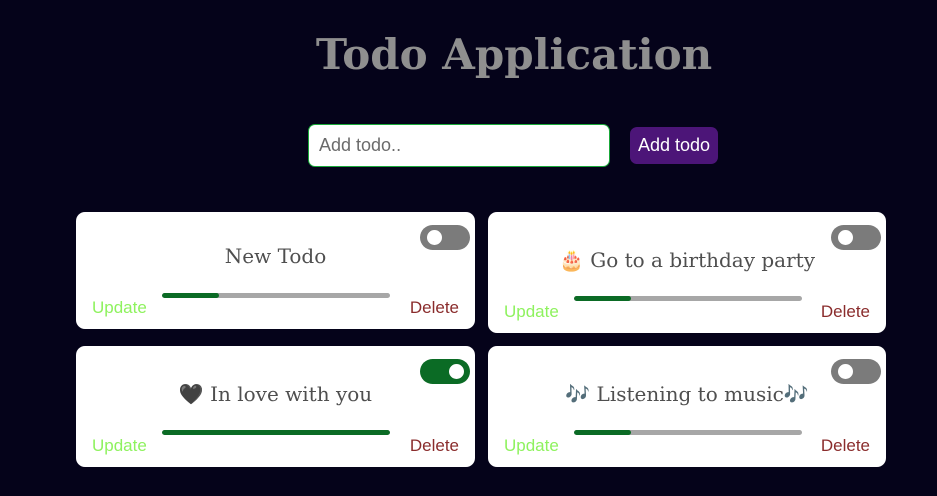 The height and width of the screenshot is (496, 937). What do you see at coordinates (514, 54) in the screenshot?
I see `page-title: Todo Application` at bounding box center [514, 54].